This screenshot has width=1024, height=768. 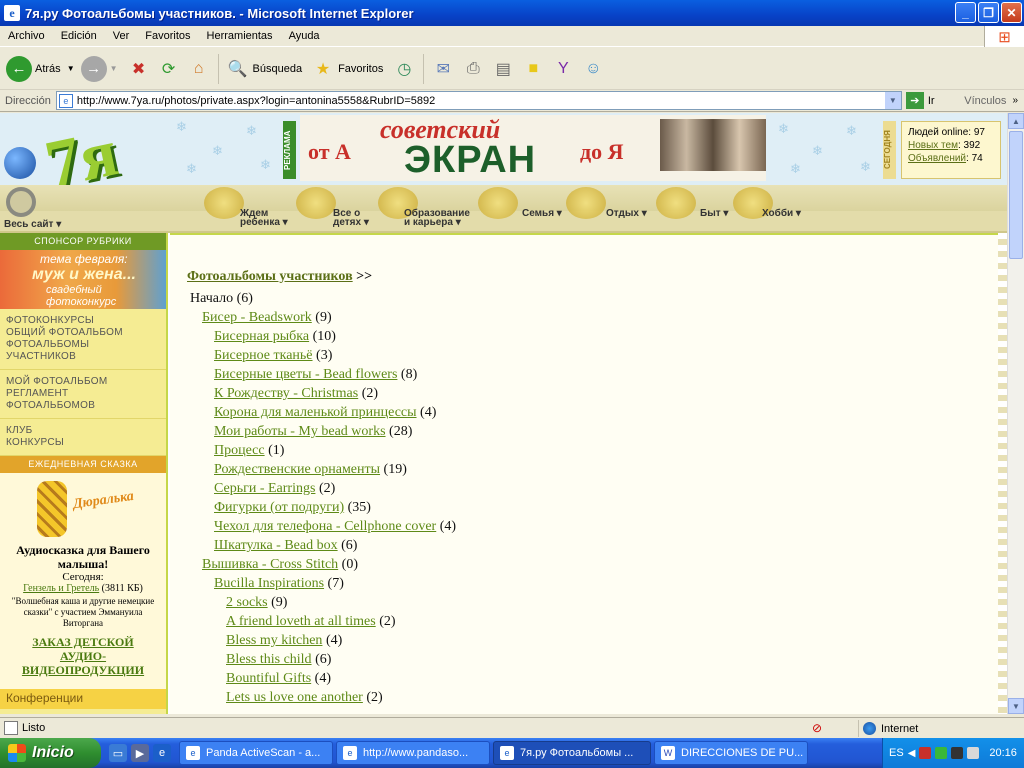 What do you see at coordinates (286, 393) in the screenshot?
I see `album-link: К Рождеству - Christmas` at bounding box center [286, 393].